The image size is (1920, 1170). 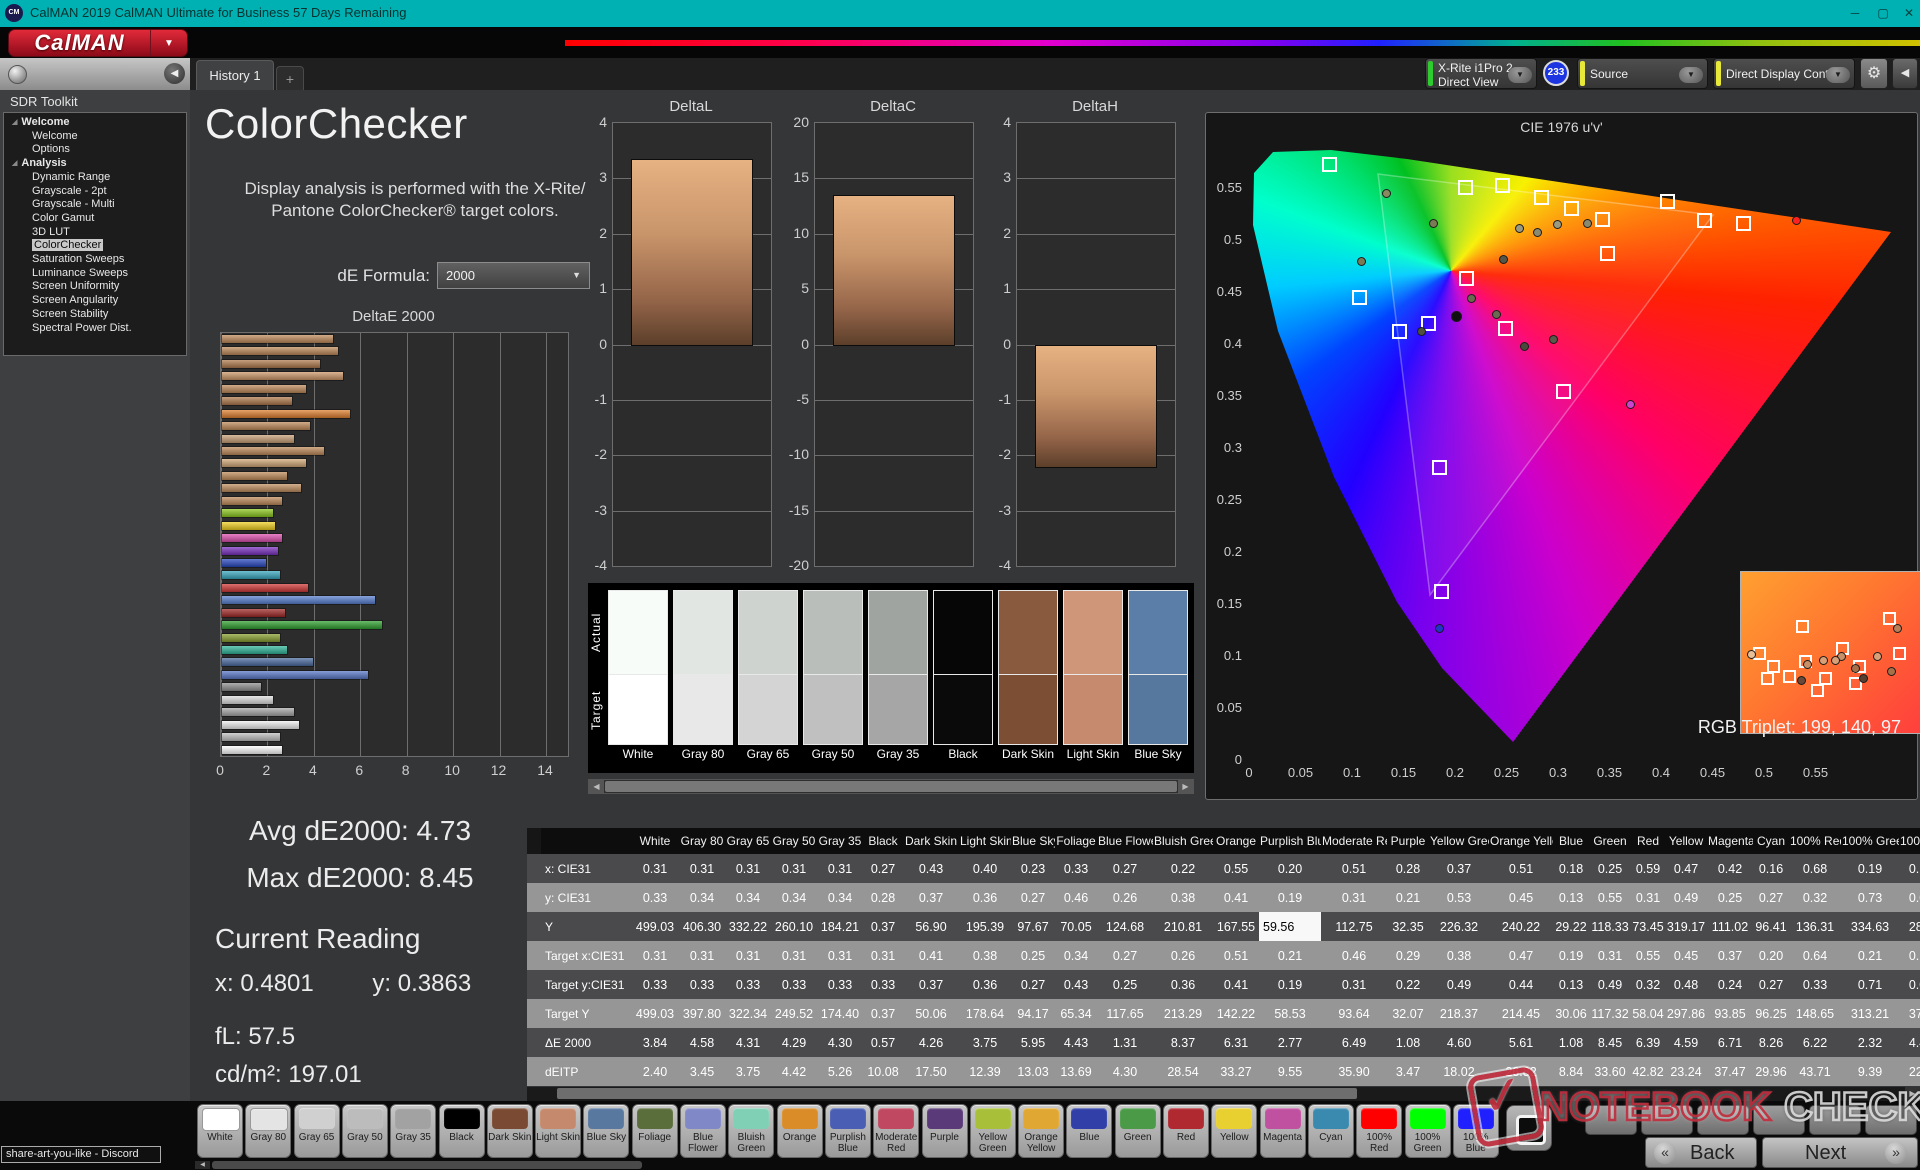 I want to click on table-cell: 58.04, so click(x=1648, y=1013).